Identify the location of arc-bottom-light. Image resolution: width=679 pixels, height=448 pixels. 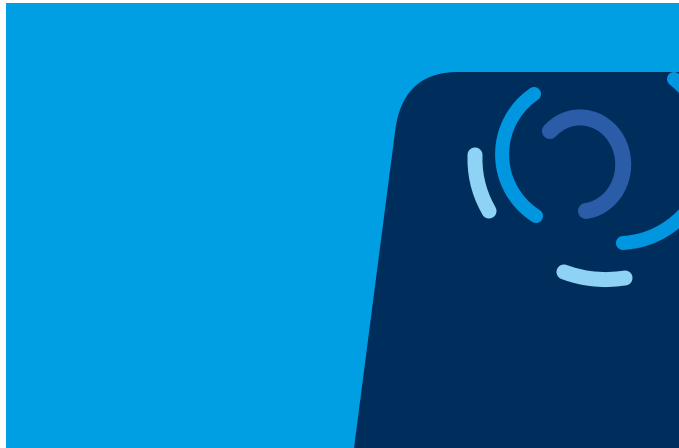
(594, 276).